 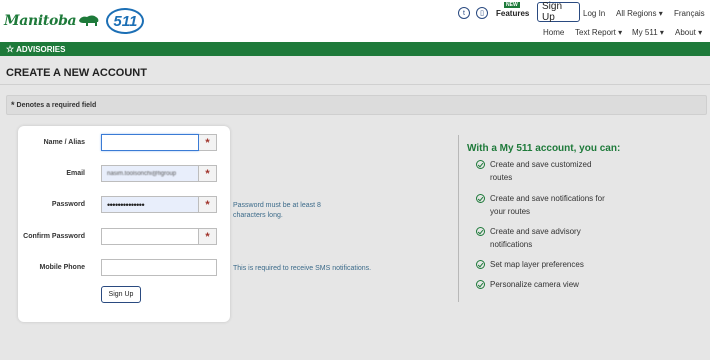 I want to click on required-note-text: Denotes a required field, so click(x=56, y=105).